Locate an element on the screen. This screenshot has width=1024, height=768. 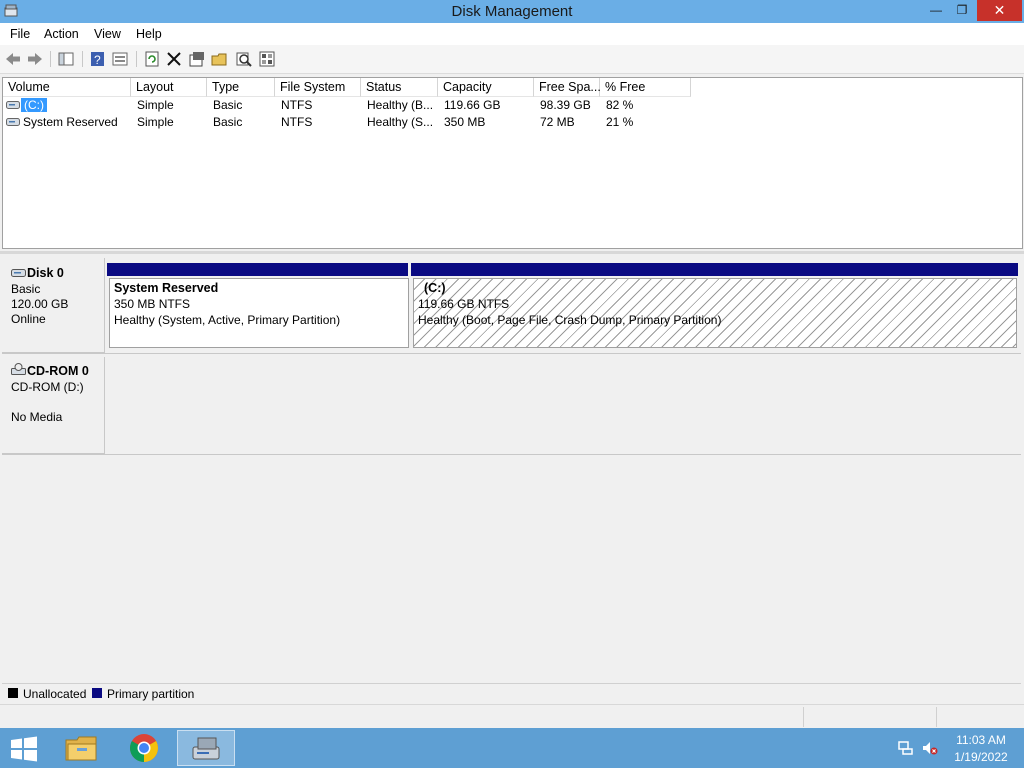
cdrom-0-label: CD-ROM 0 CD-ROM (D:) No Media is located at coordinates (53, 405).